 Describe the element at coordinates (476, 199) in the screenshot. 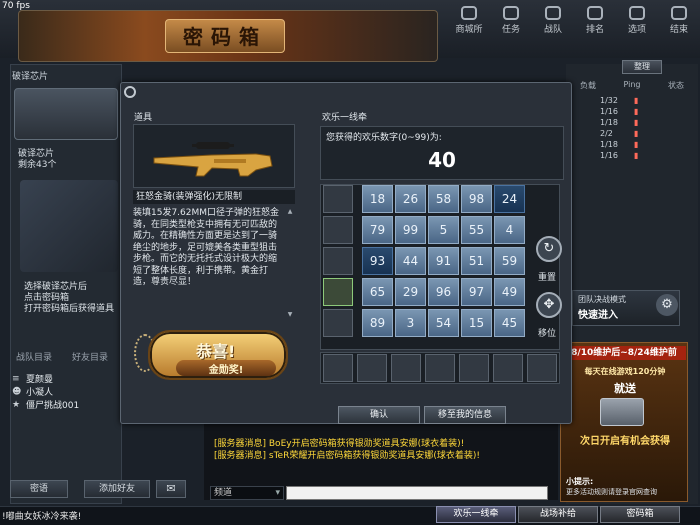

I see `number-cell: 98` at that location.